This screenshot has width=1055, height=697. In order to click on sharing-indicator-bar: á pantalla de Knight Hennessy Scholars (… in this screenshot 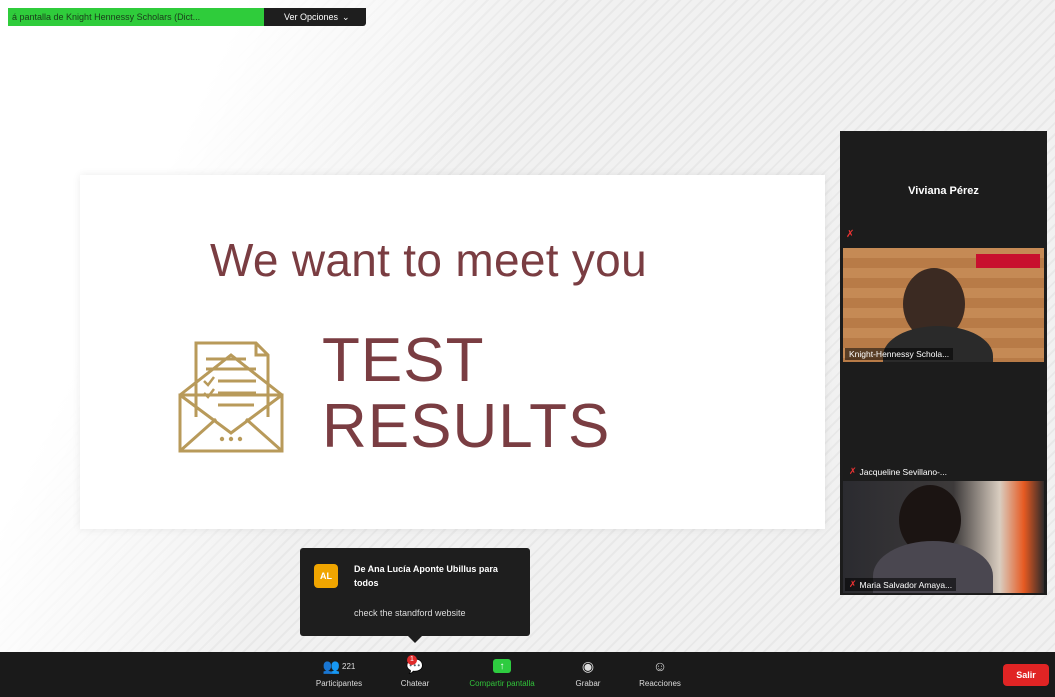, I will do `click(187, 17)`.